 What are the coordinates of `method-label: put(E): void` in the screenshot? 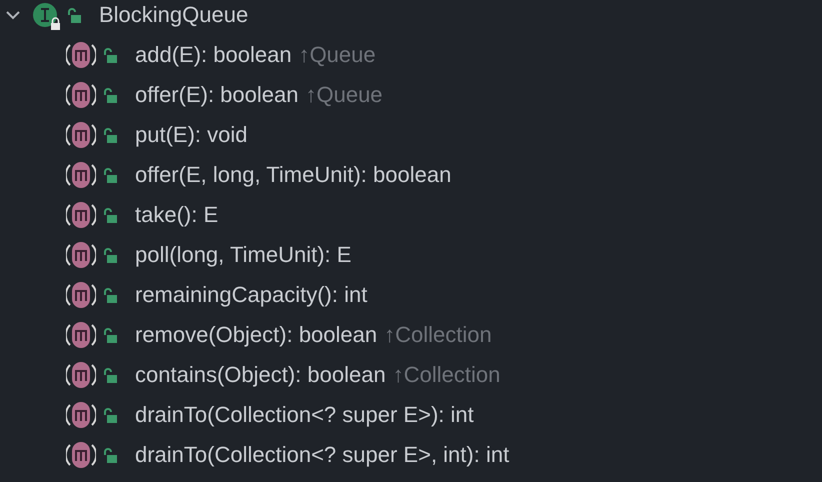 It's located at (191, 135).